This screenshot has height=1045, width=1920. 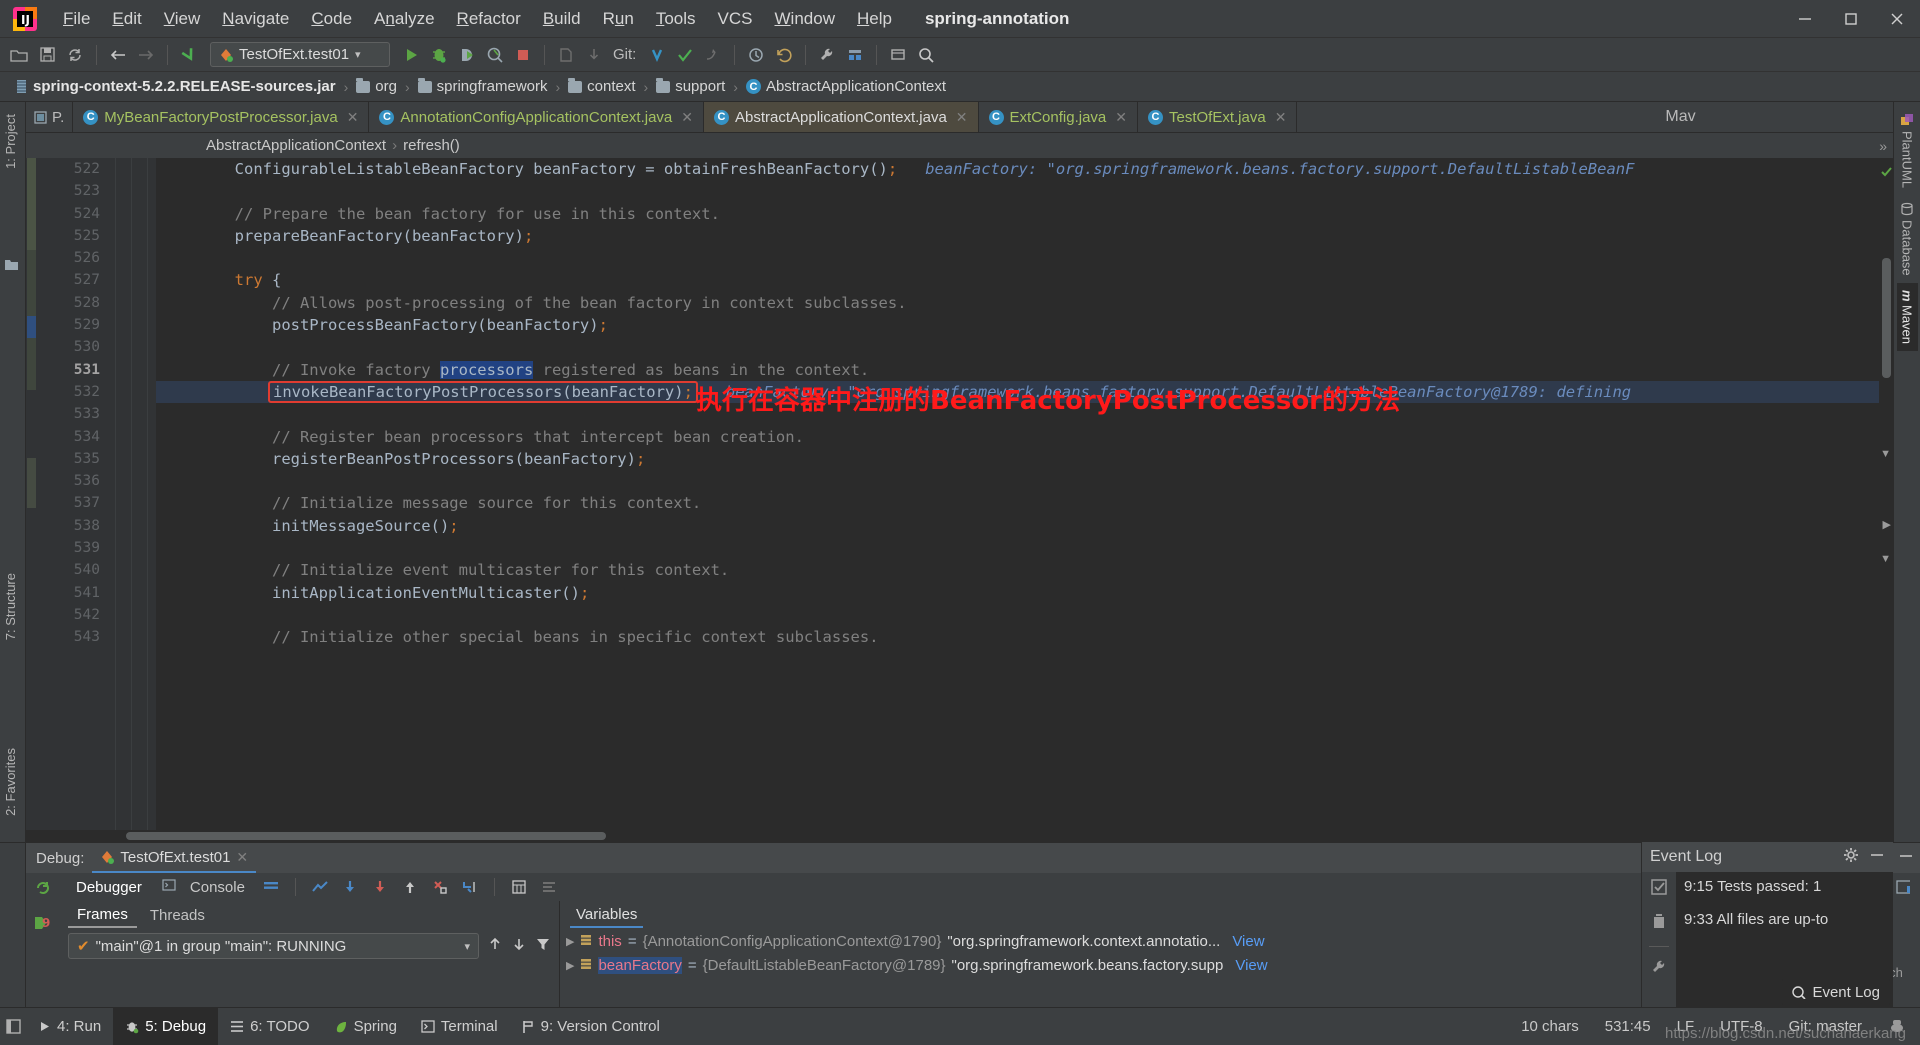 What do you see at coordinates (376, 86) in the screenshot?
I see `breadcrumb-item-org: org` at bounding box center [376, 86].